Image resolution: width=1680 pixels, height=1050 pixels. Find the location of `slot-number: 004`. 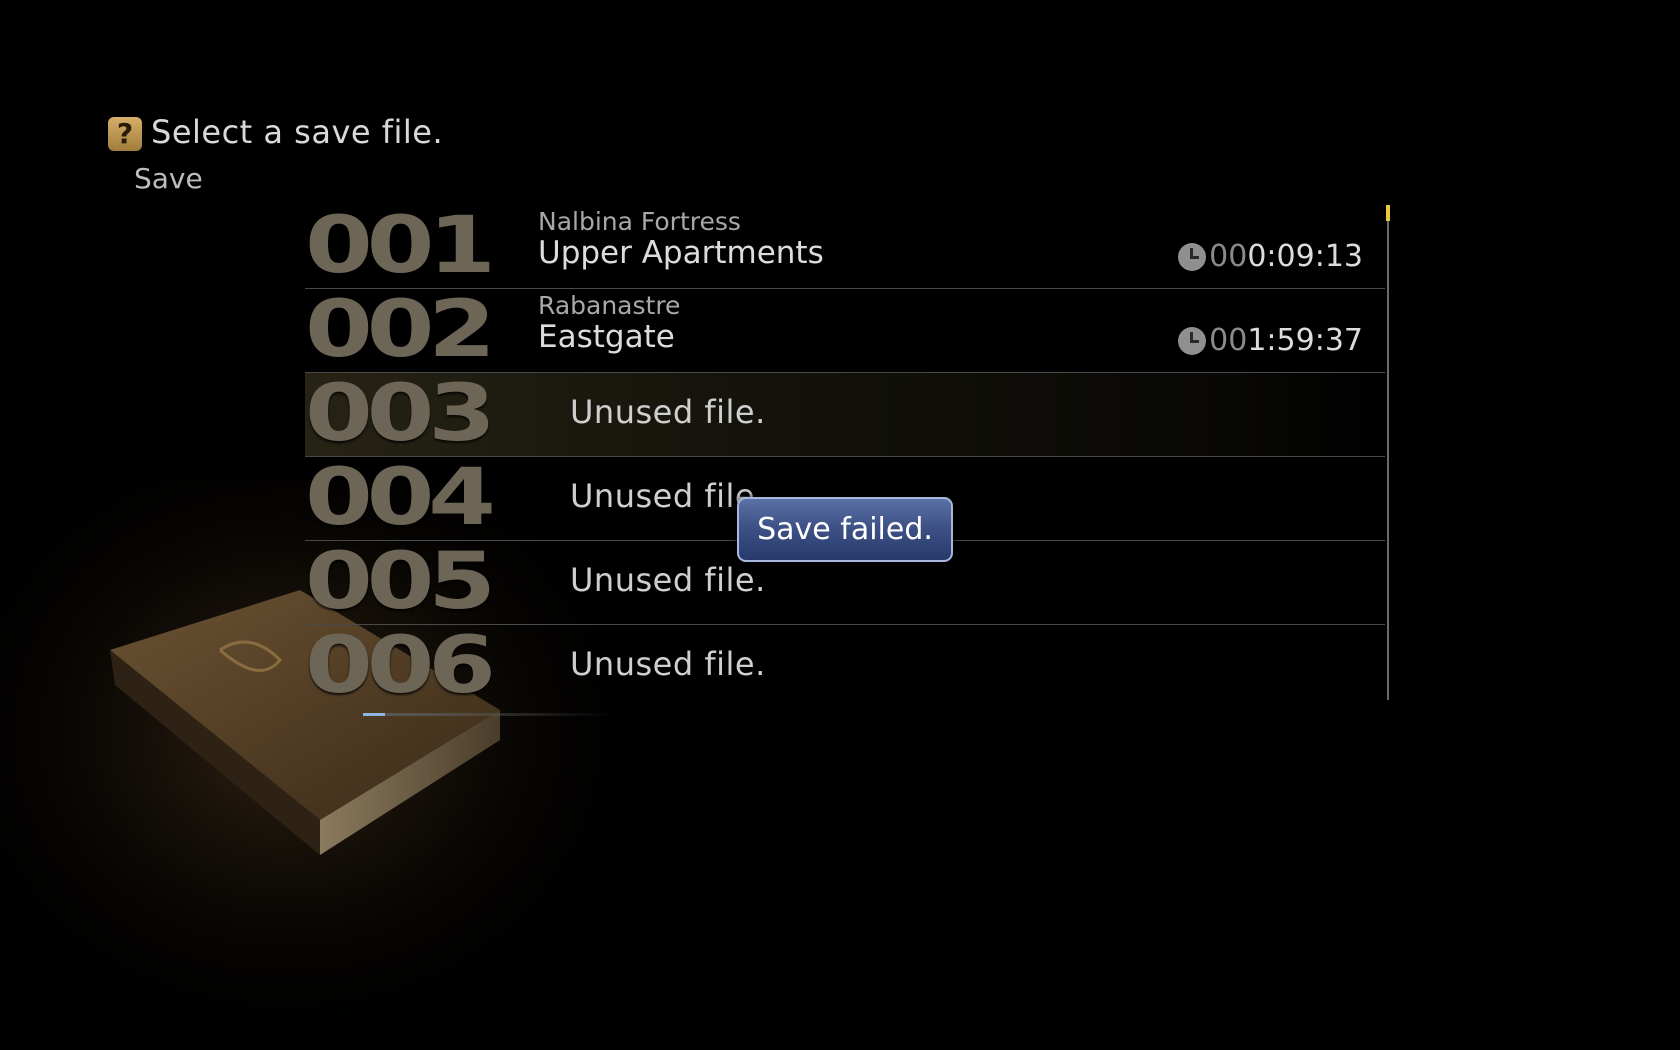

slot-number: 004 is located at coordinates (400, 498).